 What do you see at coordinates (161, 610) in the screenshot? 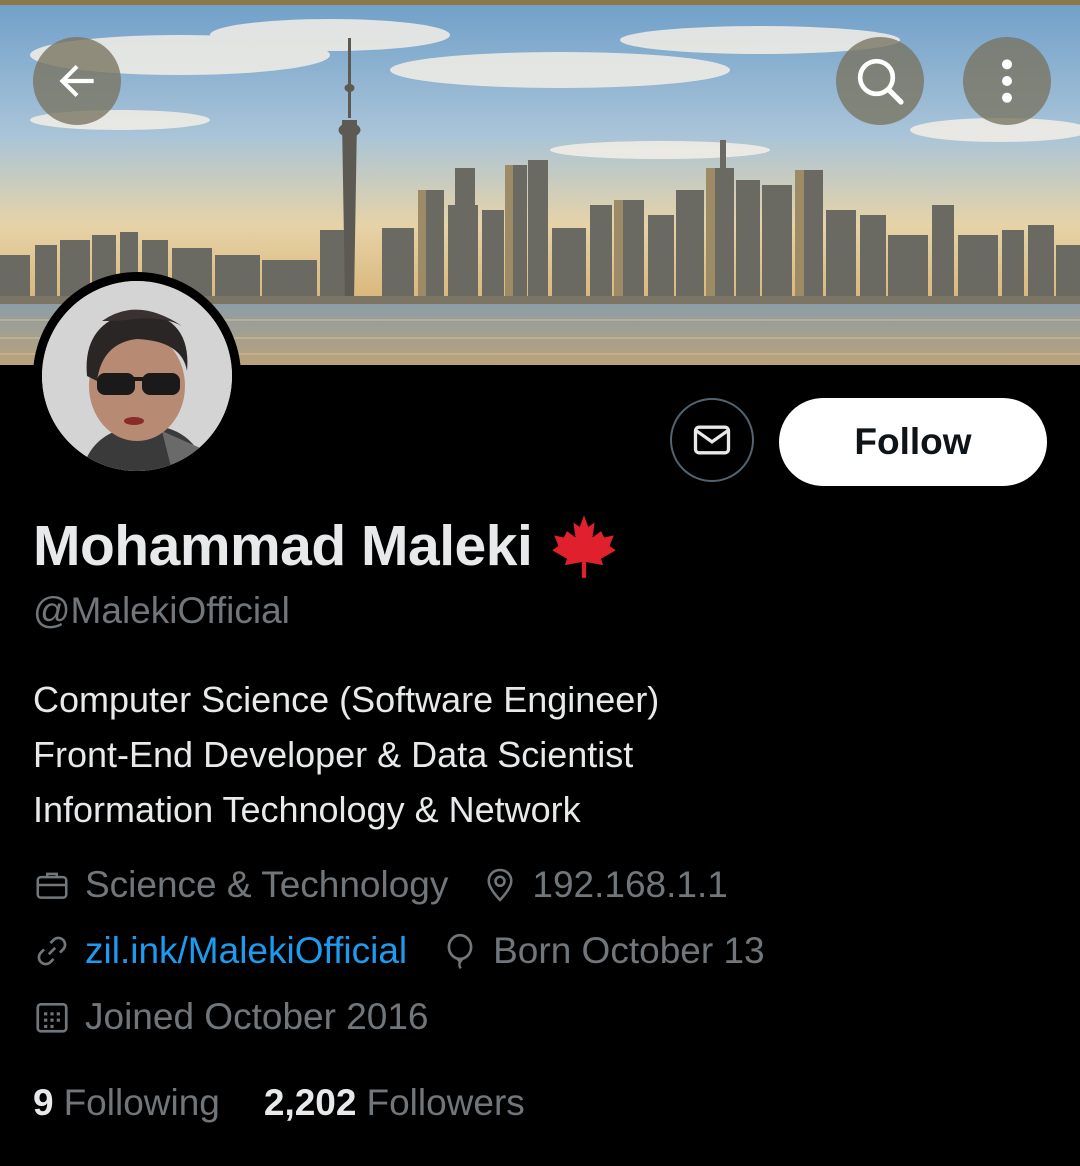
I see `profile-handle: @MalekiOfficial` at bounding box center [161, 610].